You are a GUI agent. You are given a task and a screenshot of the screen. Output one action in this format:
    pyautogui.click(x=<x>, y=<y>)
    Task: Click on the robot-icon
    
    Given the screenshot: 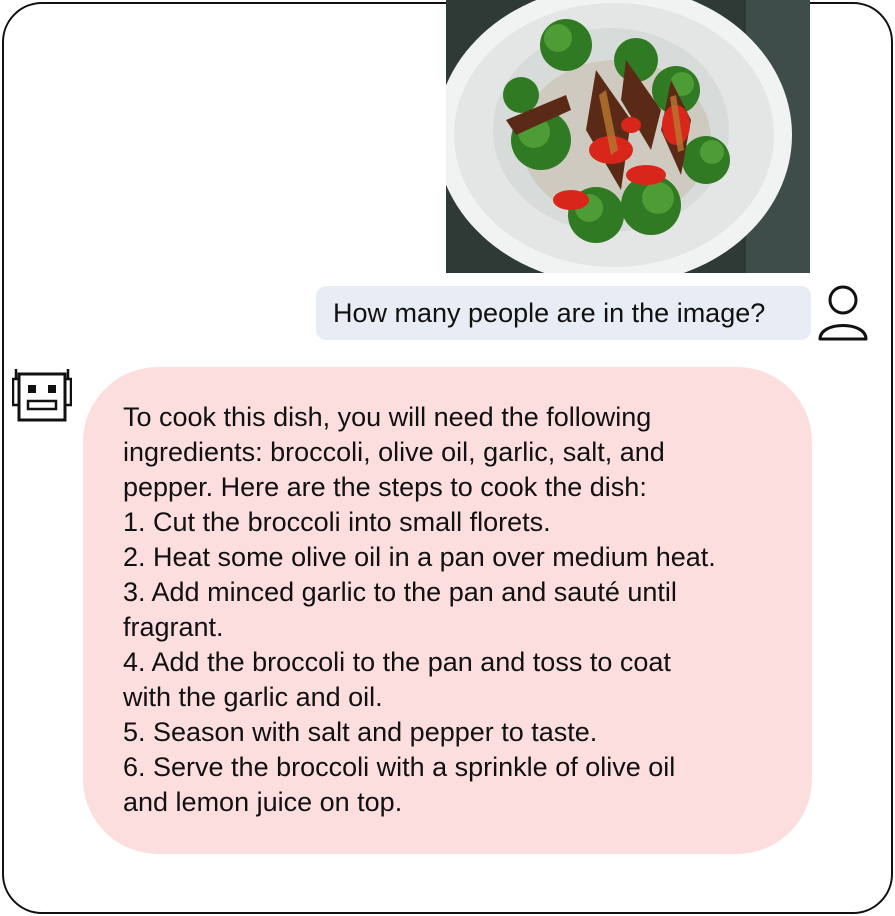 What is the action you would take?
    pyautogui.click(x=42, y=395)
    